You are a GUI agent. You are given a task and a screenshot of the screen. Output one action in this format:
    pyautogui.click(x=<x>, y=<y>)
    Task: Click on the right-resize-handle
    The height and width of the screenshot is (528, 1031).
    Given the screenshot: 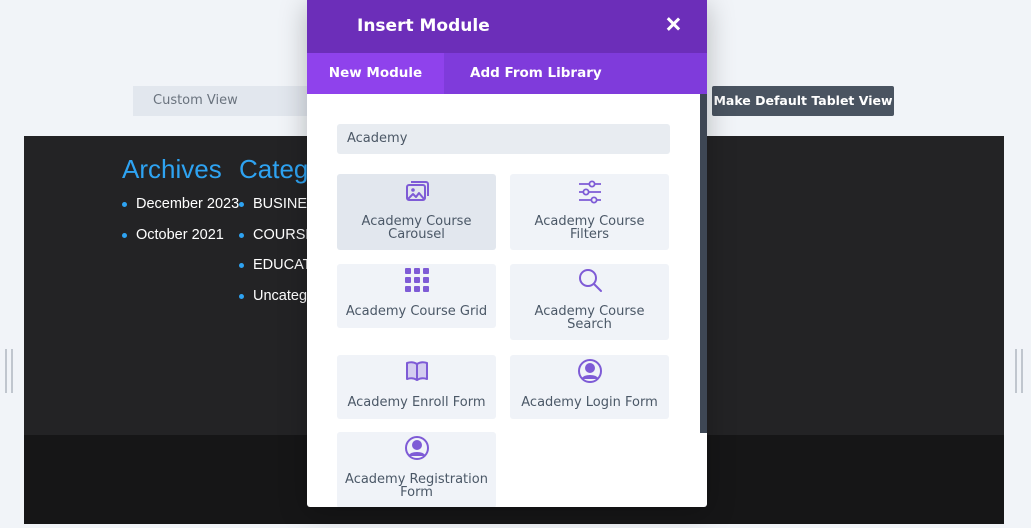 What is the action you would take?
    pyautogui.click(x=1019, y=371)
    